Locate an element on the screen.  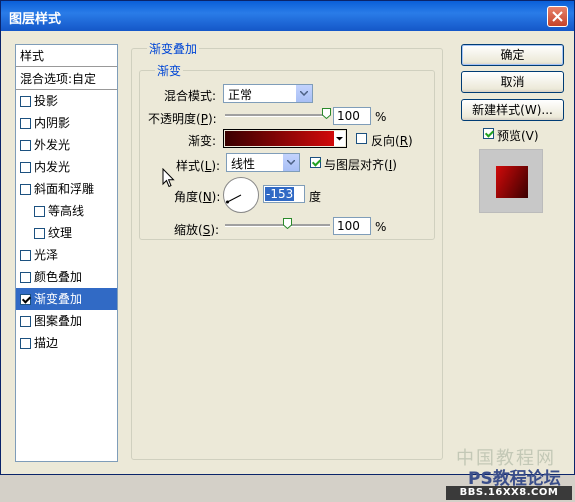
blend-mode-select: 正常 is located at coordinates (268, 93).